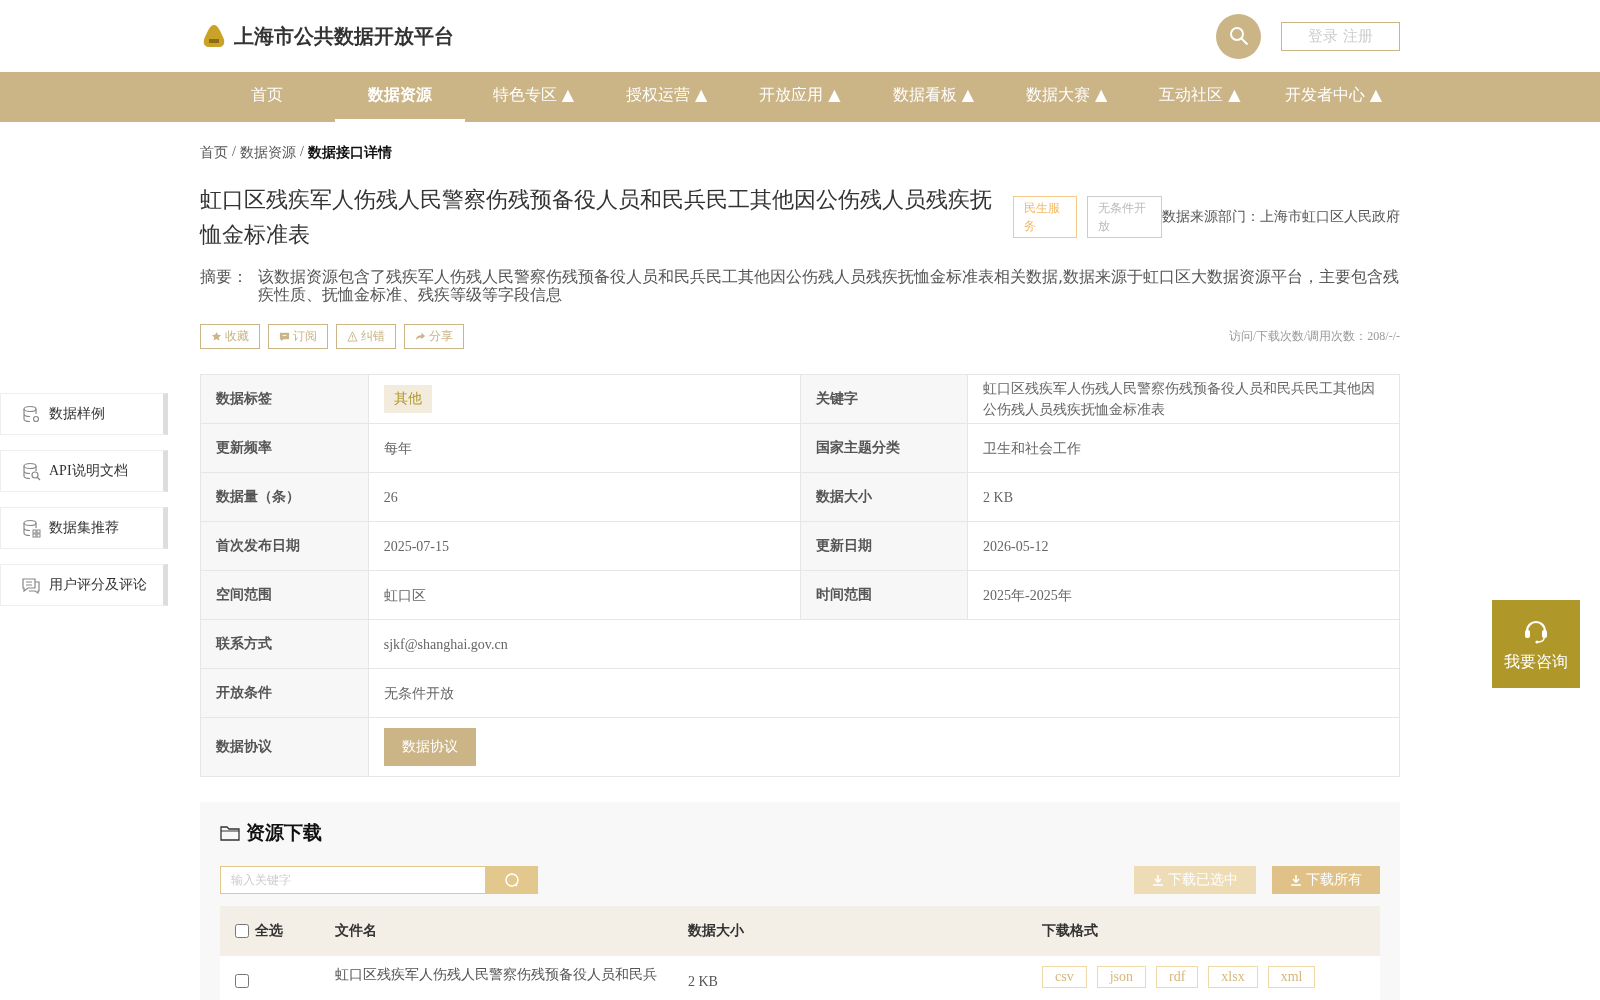 The image size is (1600, 1000). I want to click on field-label: 时间范围, so click(884, 595).